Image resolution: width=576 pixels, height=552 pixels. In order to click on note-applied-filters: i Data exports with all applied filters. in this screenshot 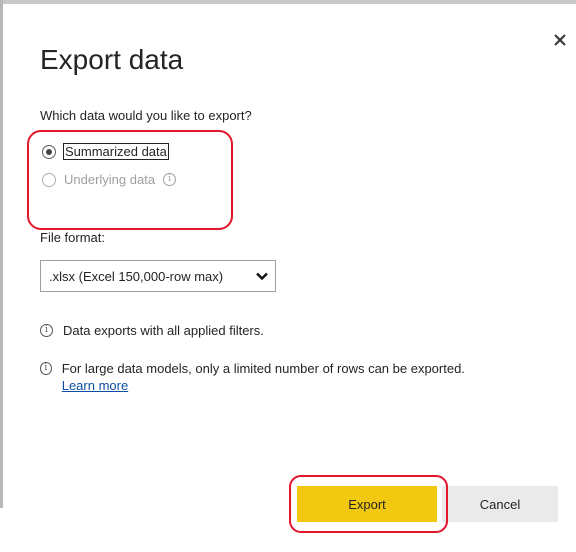, I will do `click(152, 330)`.